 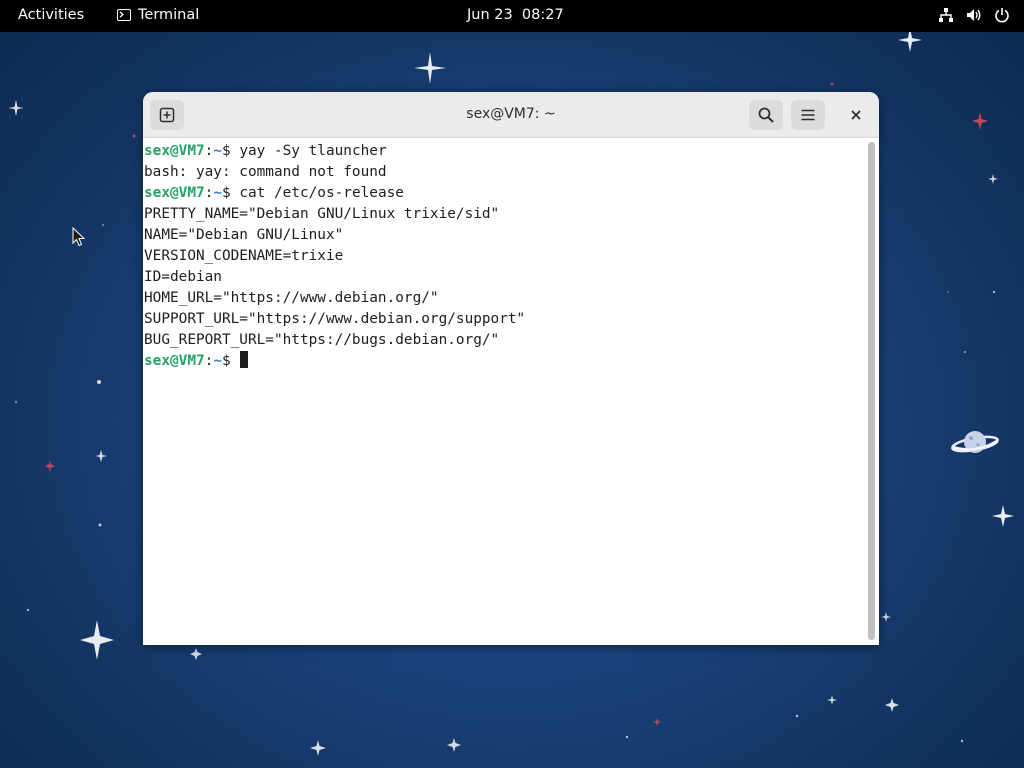 What do you see at coordinates (265, 172) in the screenshot?
I see `terminal-output-line: bash: yay: command not found` at bounding box center [265, 172].